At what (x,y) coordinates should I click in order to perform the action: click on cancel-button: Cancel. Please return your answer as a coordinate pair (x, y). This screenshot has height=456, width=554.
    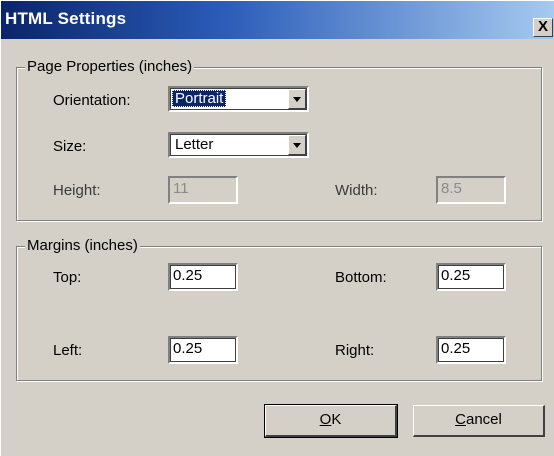
    Looking at the image, I should click on (479, 421).